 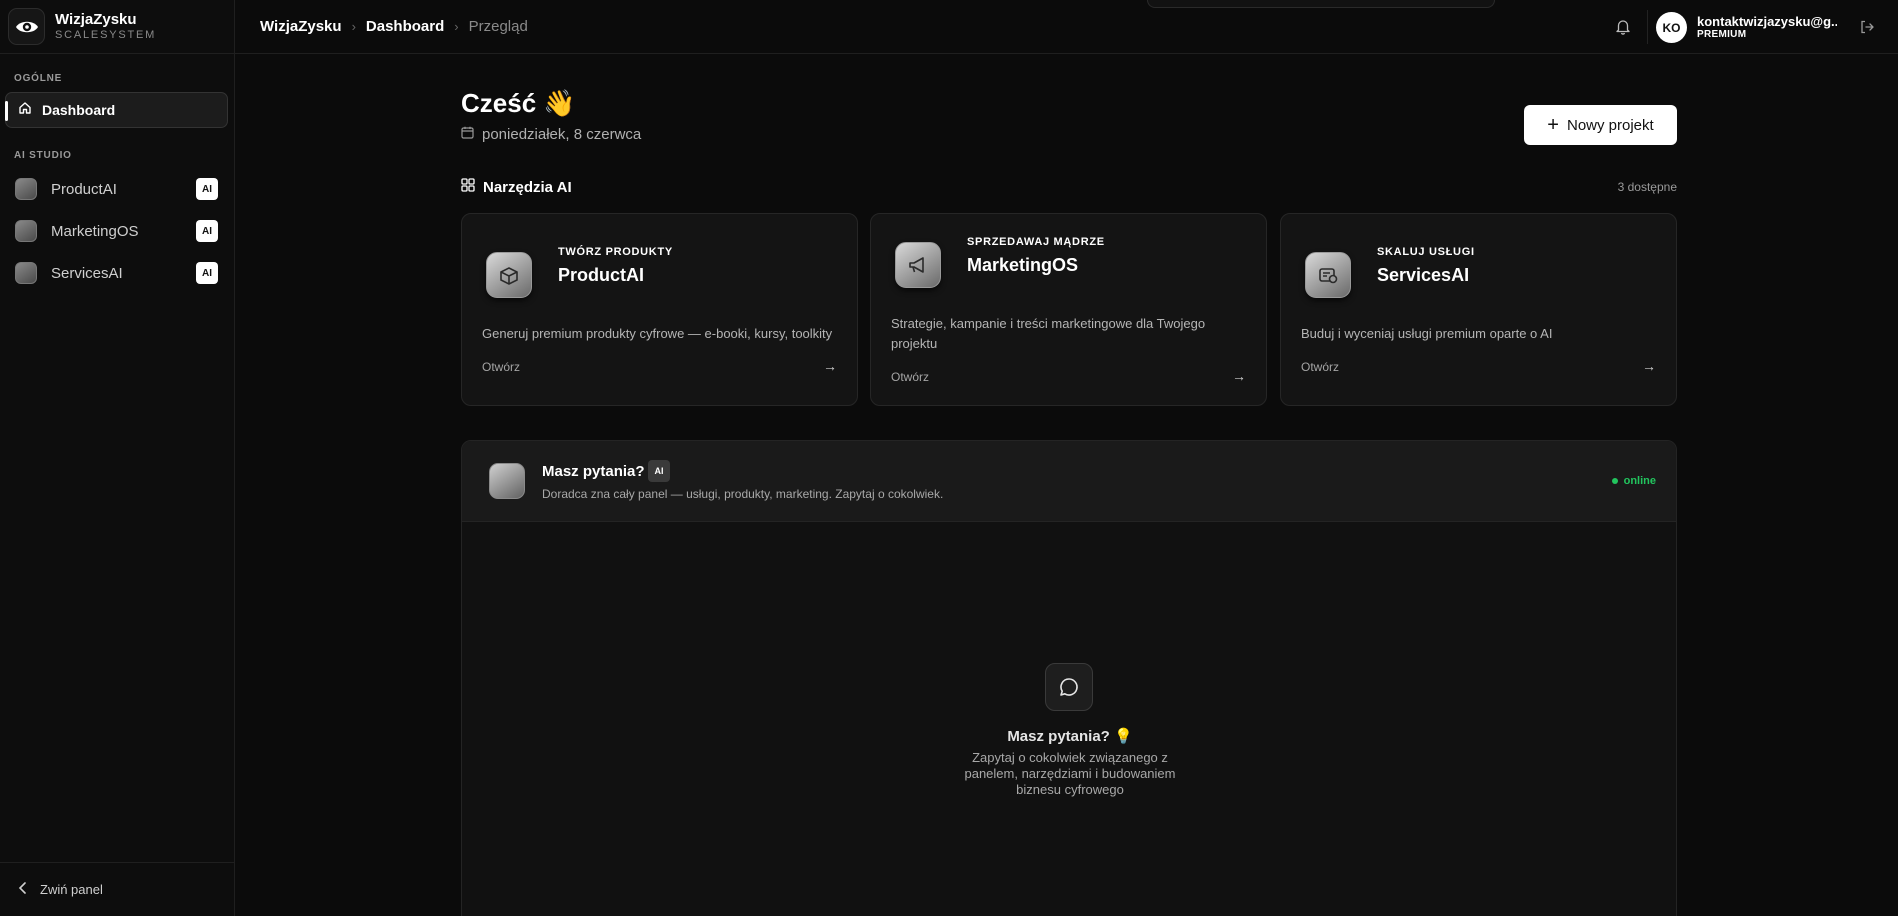 I want to click on breadcrumb-item-dashboard: Dashboard, so click(x=405, y=26).